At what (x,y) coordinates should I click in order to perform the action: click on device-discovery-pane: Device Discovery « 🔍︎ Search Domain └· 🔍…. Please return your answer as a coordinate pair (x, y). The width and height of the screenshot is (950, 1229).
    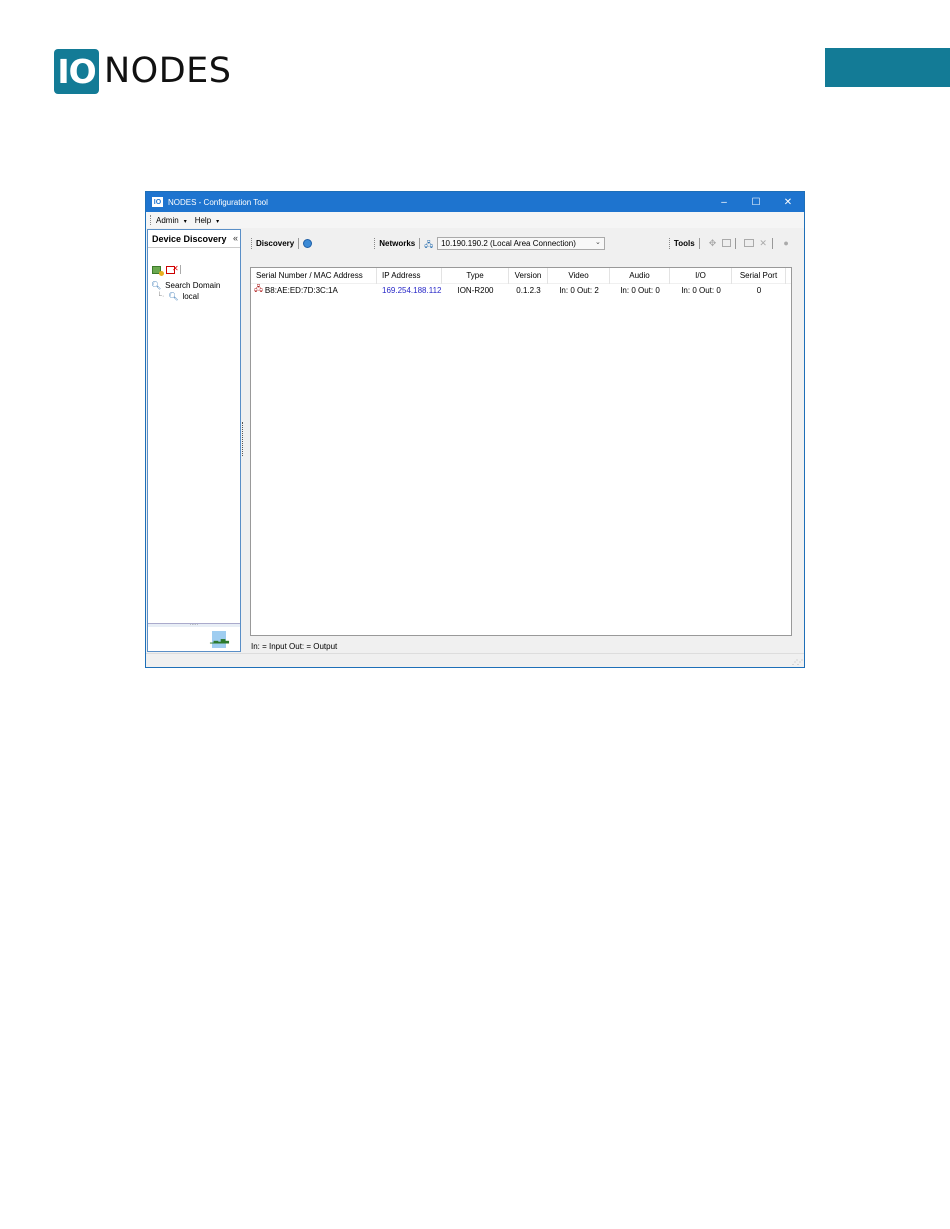
    Looking at the image, I should click on (194, 440).